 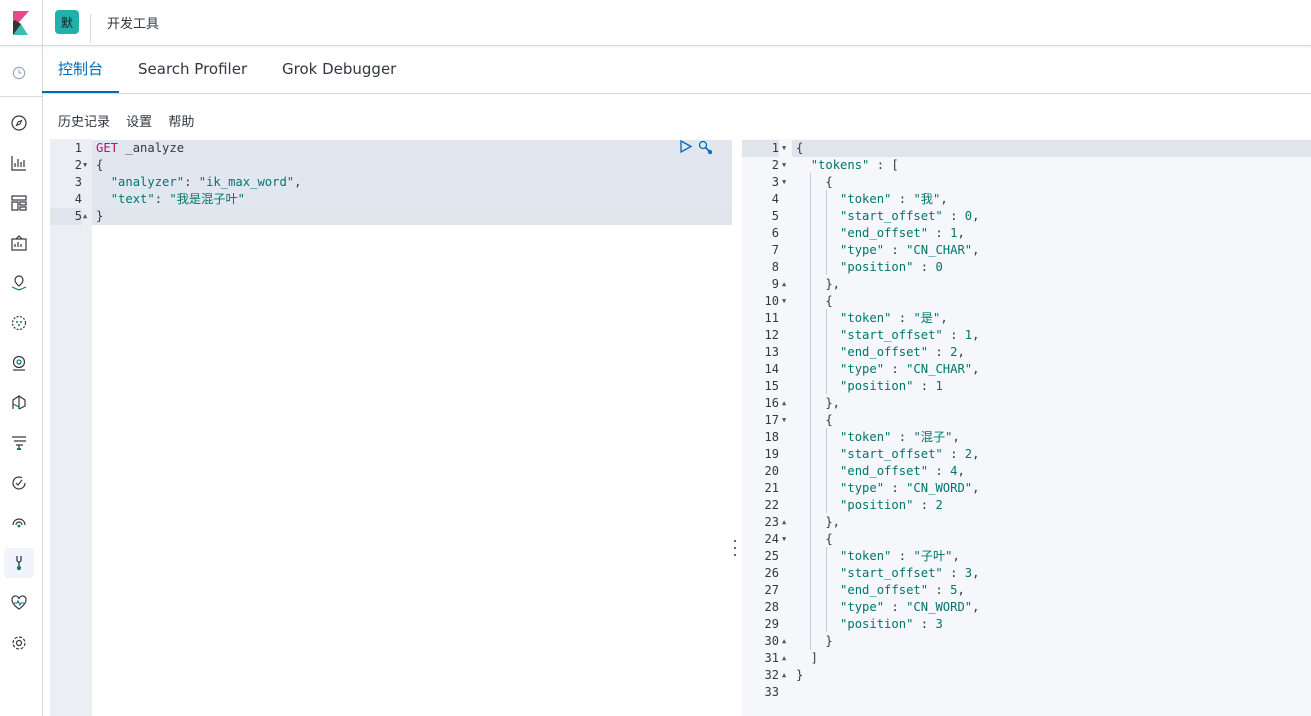 I want to click on line-number: 14, so click(x=771, y=369).